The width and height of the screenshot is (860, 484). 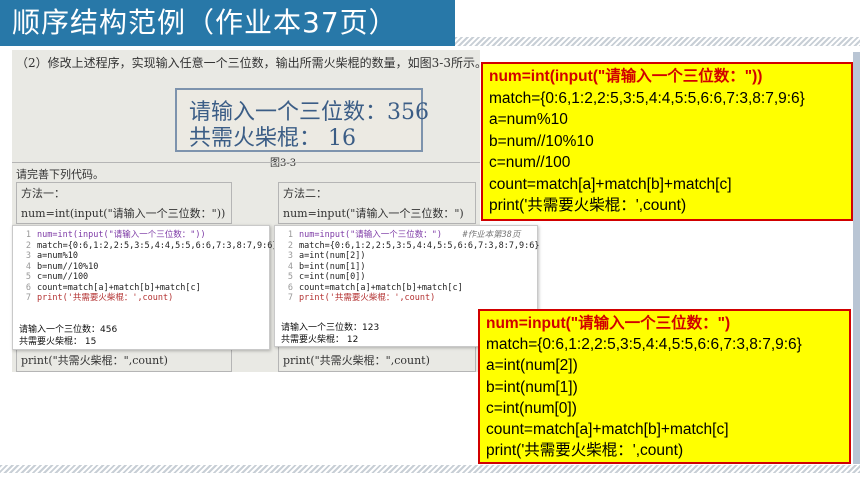 What do you see at coordinates (43, 193) in the screenshot?
I see `method-one-label: 方法一：` at bounding box center [43, 193].